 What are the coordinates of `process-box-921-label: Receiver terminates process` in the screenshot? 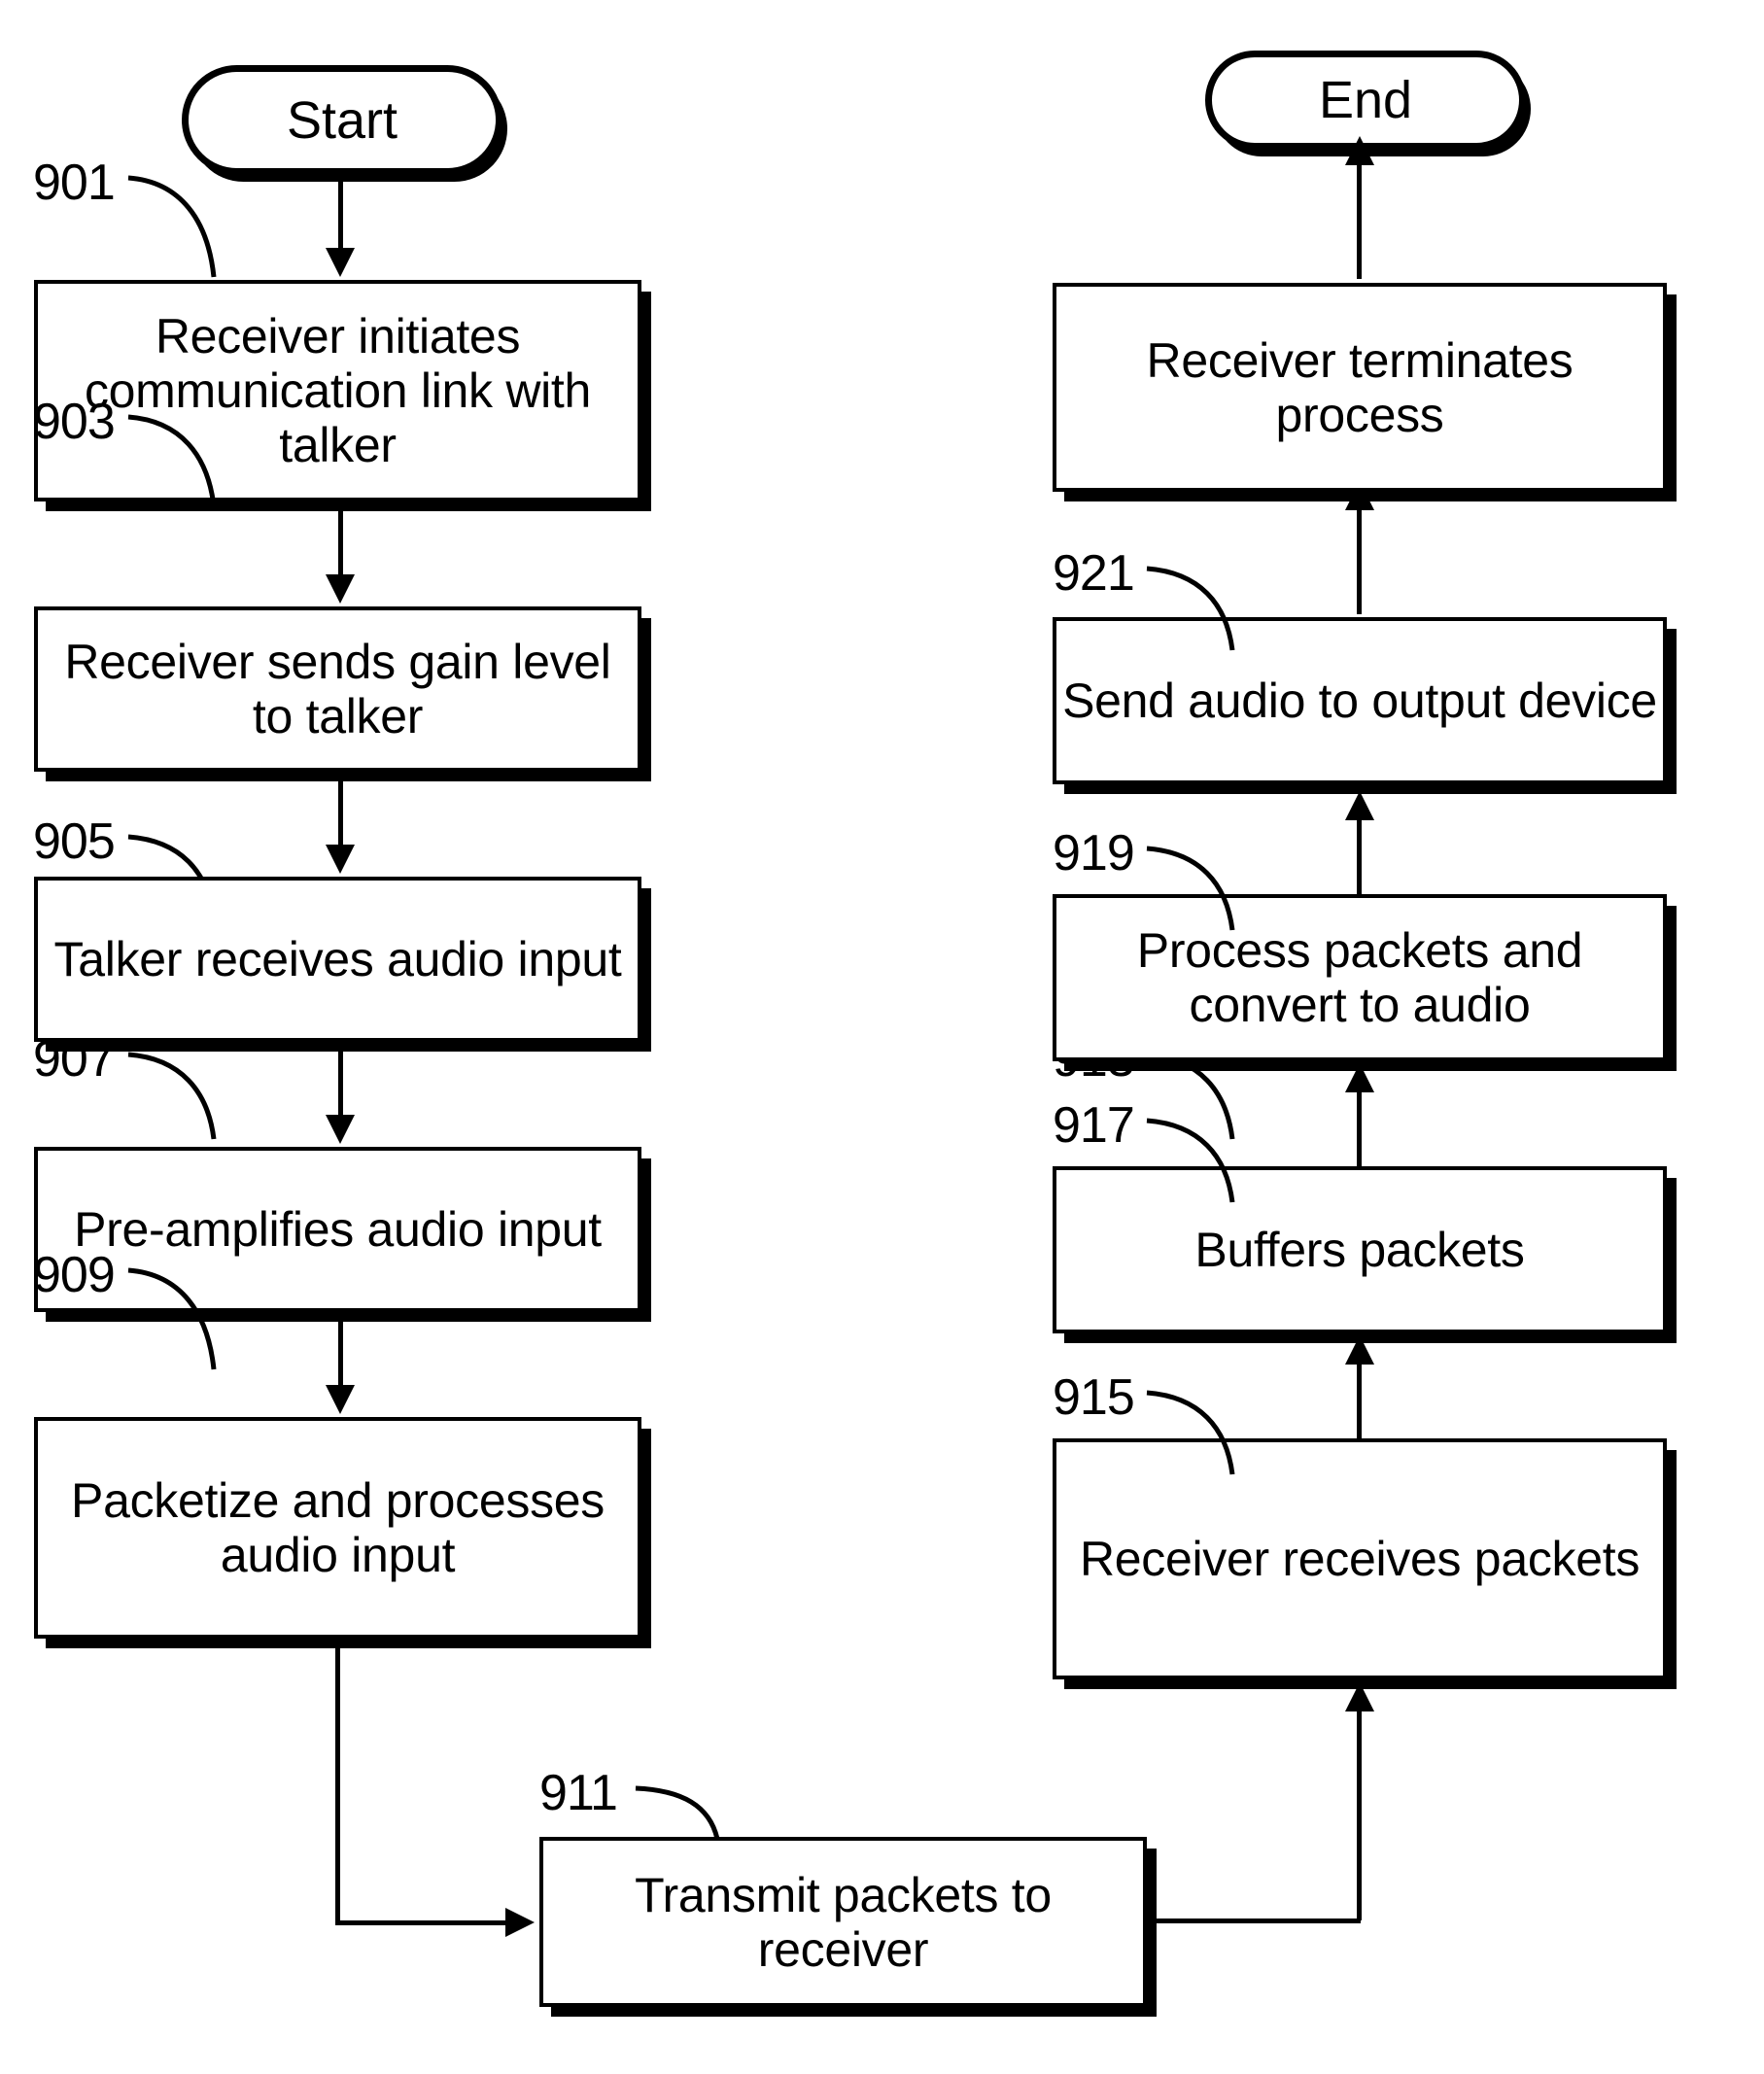 It's located at (1360, 387).